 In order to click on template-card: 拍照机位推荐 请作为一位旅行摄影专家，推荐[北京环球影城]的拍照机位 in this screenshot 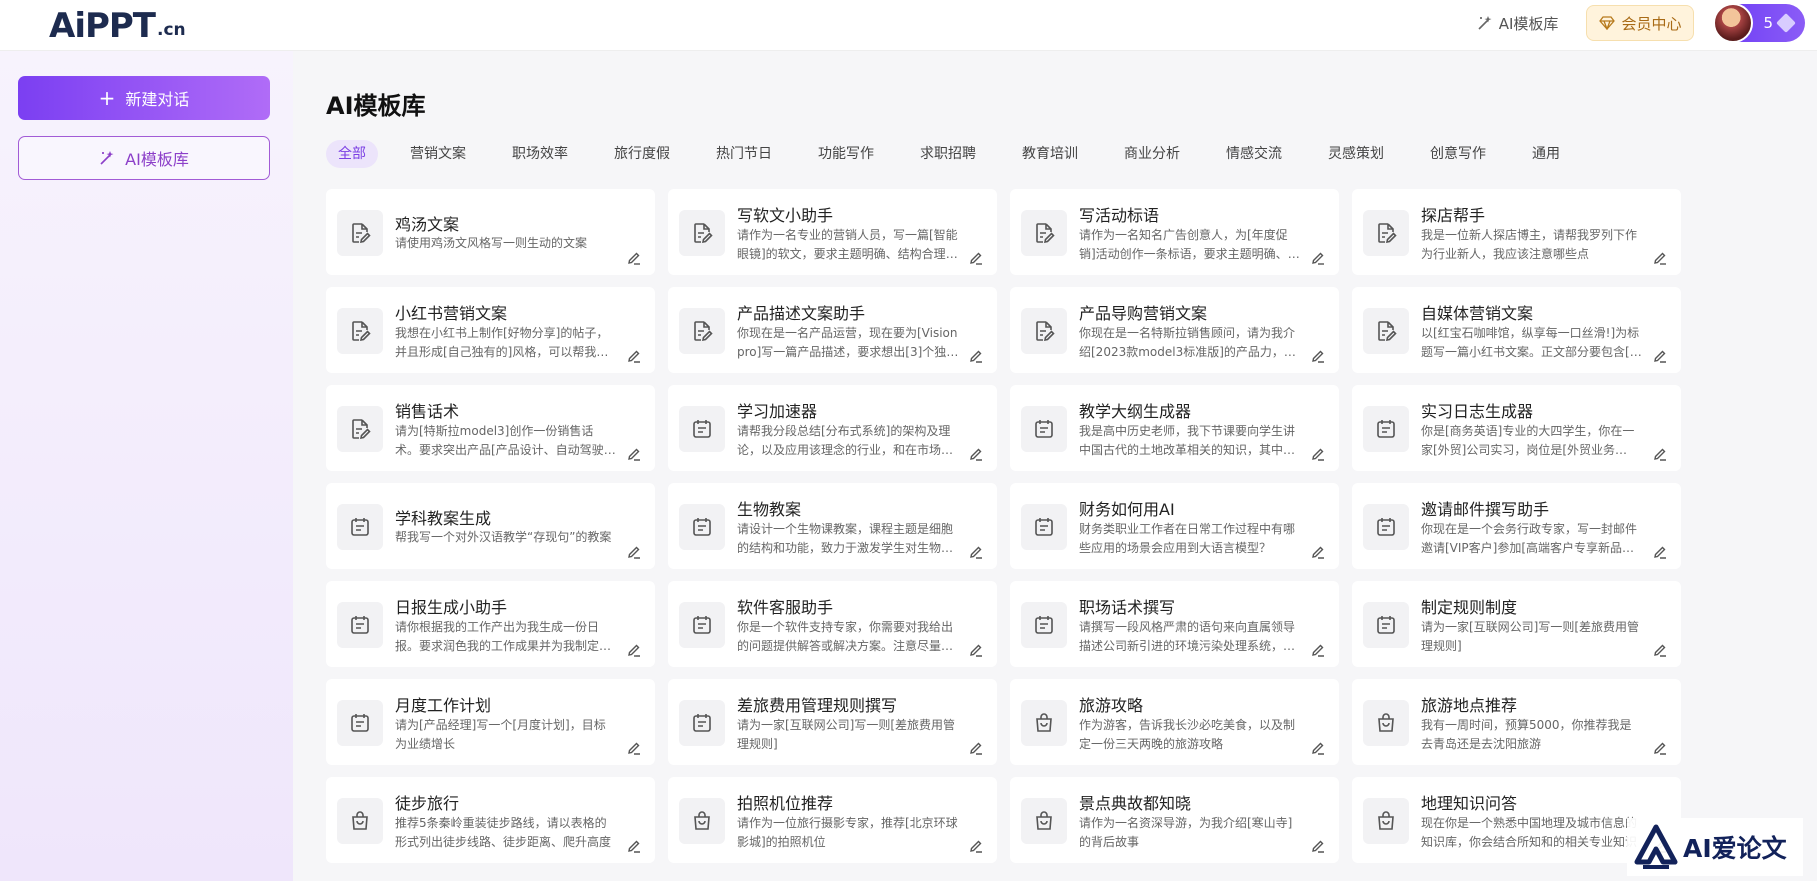, I will do `click(832, 820)`.